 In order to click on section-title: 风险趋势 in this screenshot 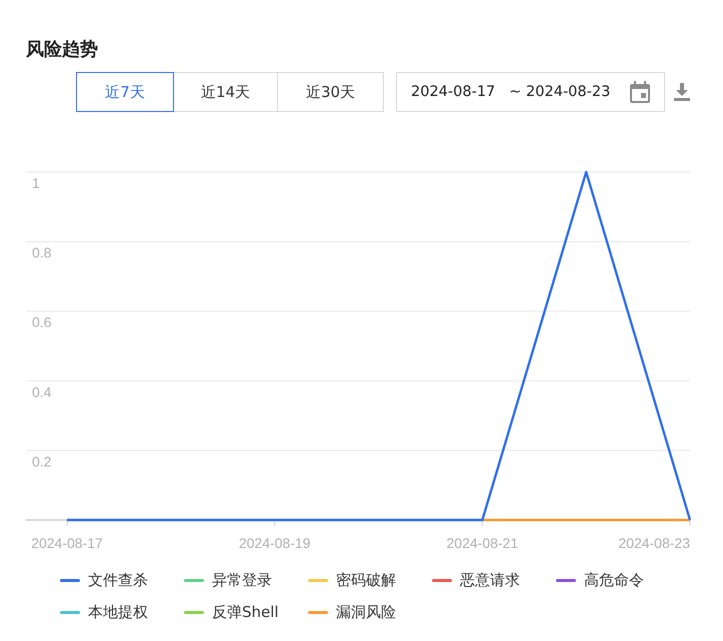, I will do `click(62, 50)`.